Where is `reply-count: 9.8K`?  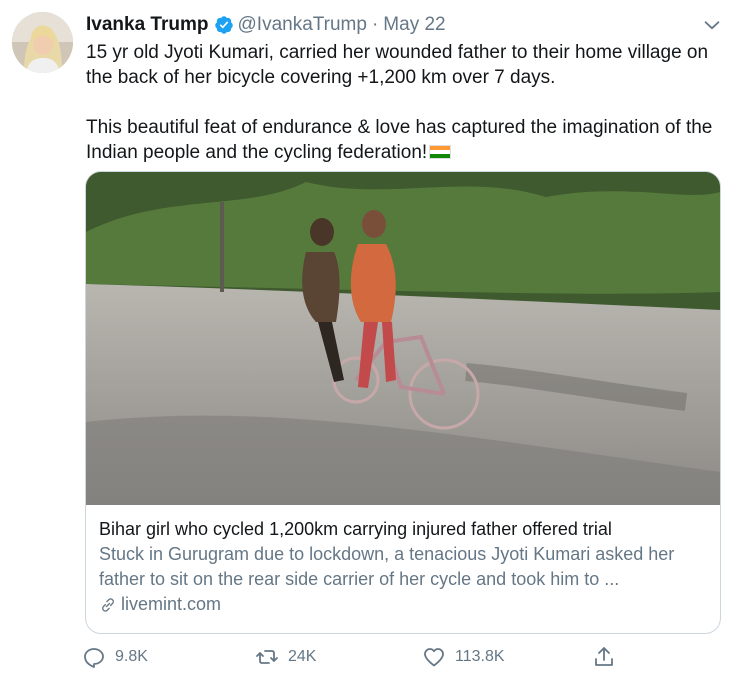 reply-count: 9.8K is located at coordinates (131, 656).